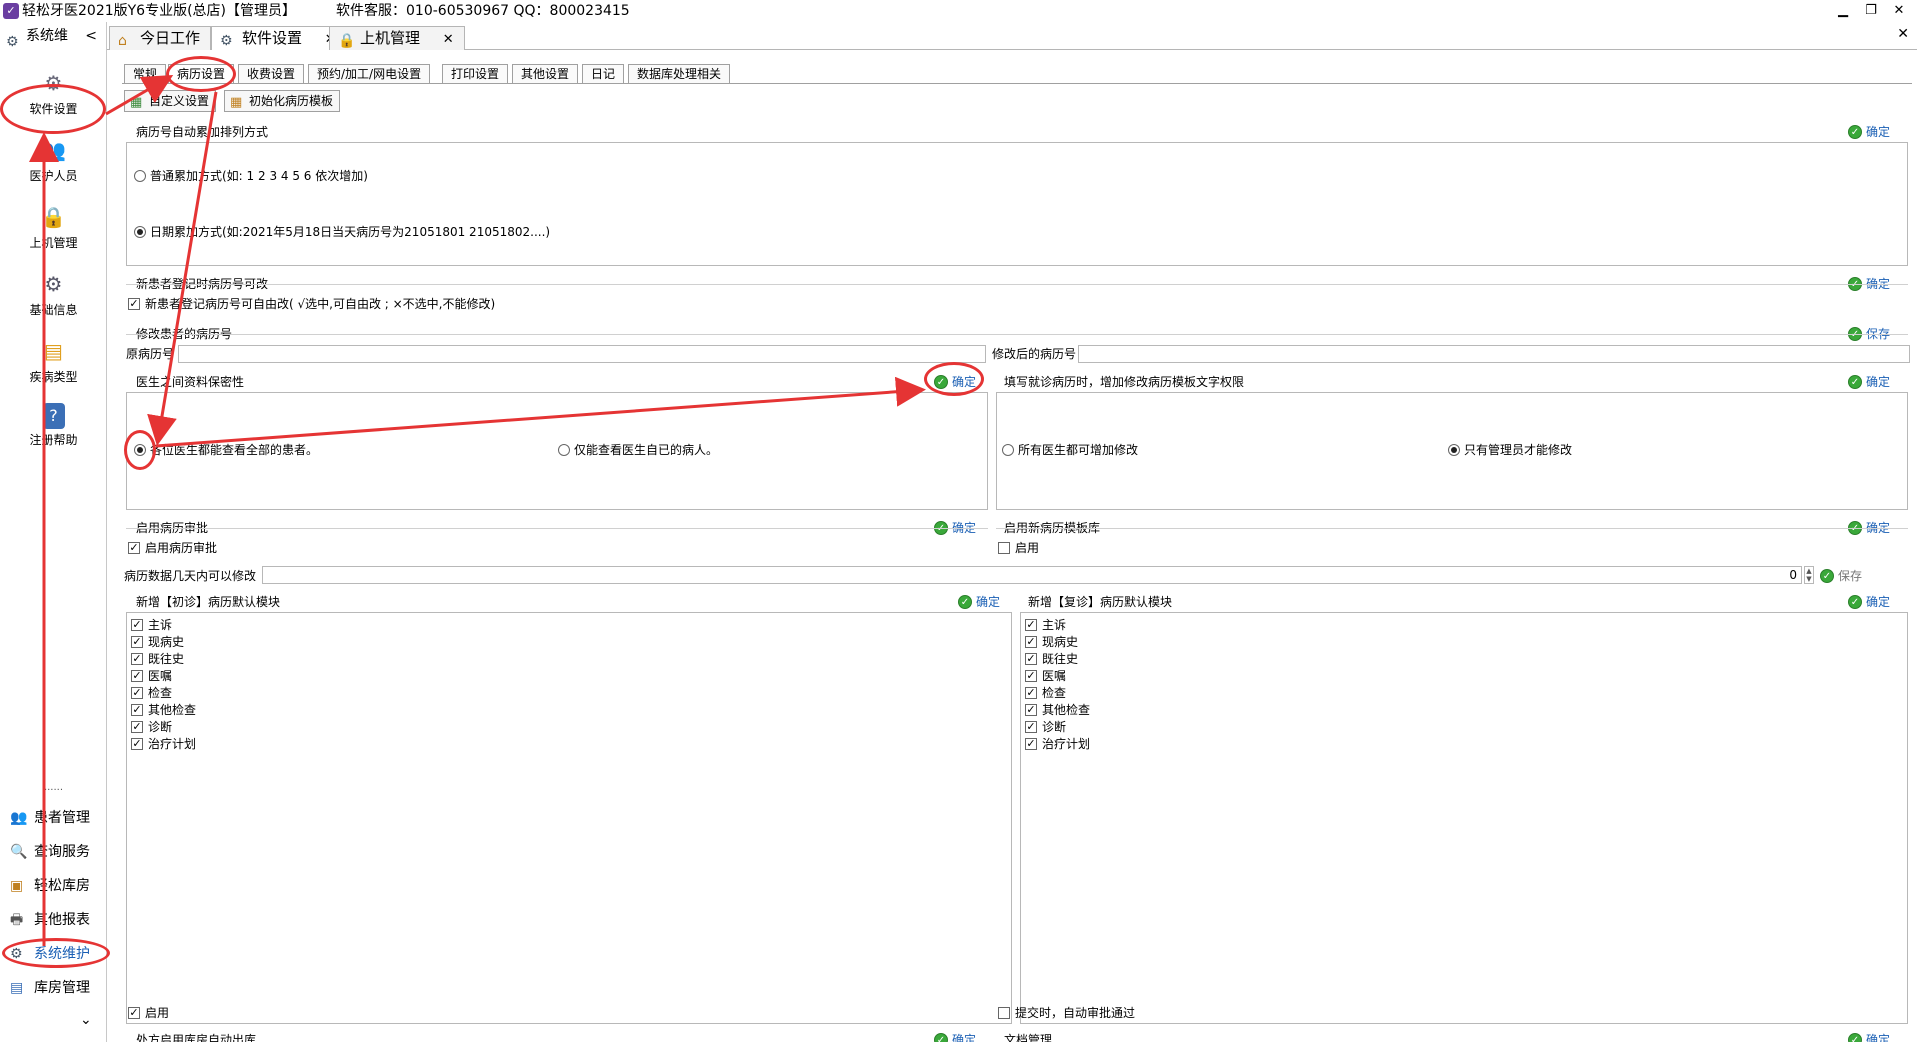 Image resolution: width=1917 pixels, height=1042 pixels. What do you see at coordinates (148, 1013) in the screenshot?
I see `pharmacy-checkbox: ✓ 启用` at bounding box center [148, 1013].